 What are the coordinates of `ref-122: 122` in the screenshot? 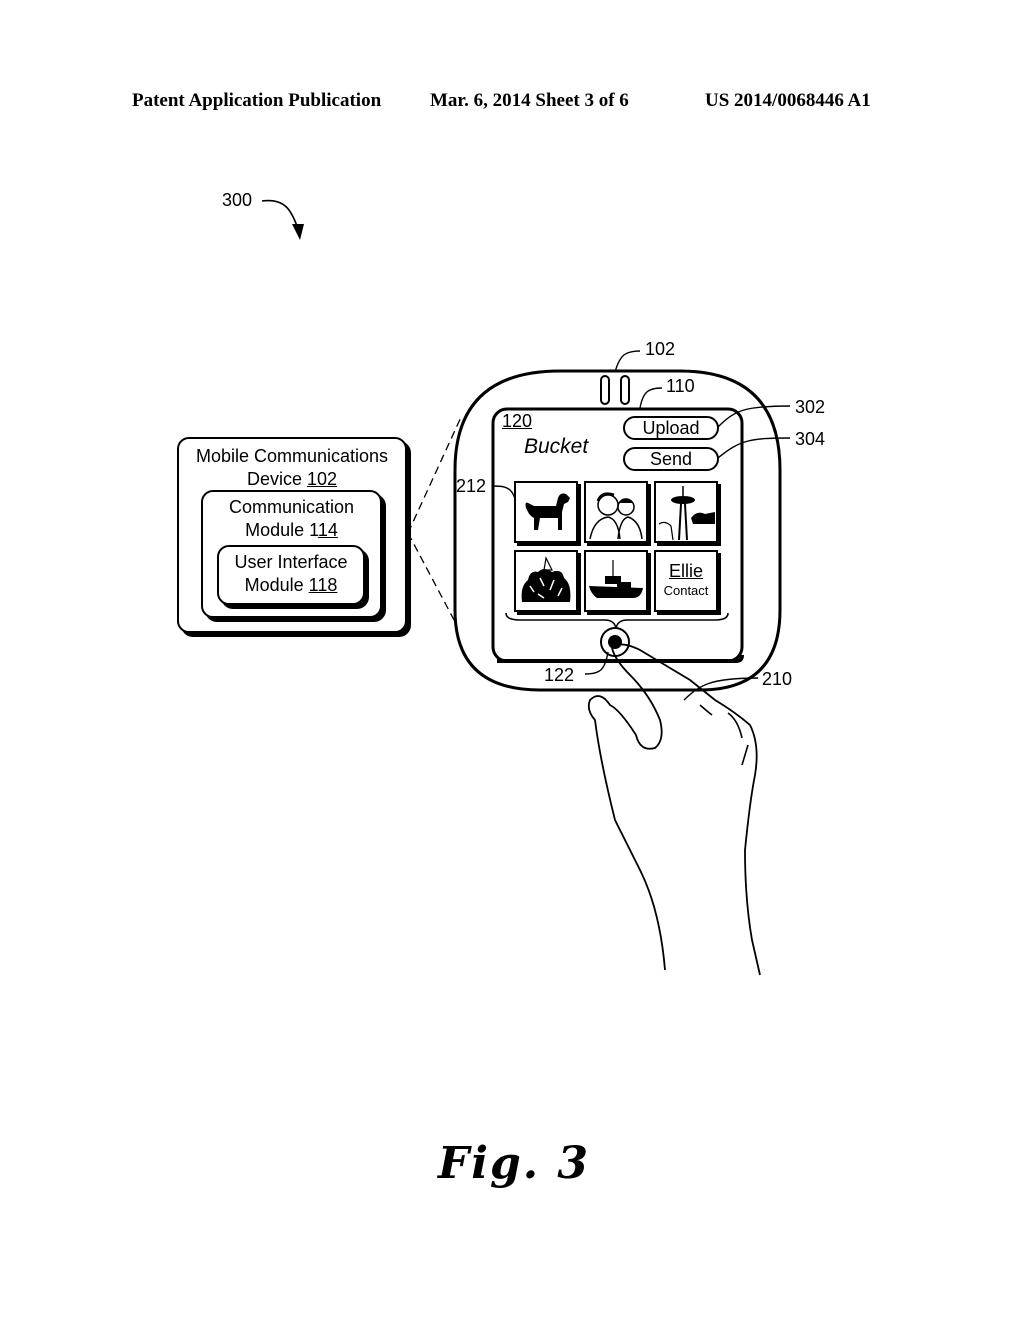 It's located at (559, 675).